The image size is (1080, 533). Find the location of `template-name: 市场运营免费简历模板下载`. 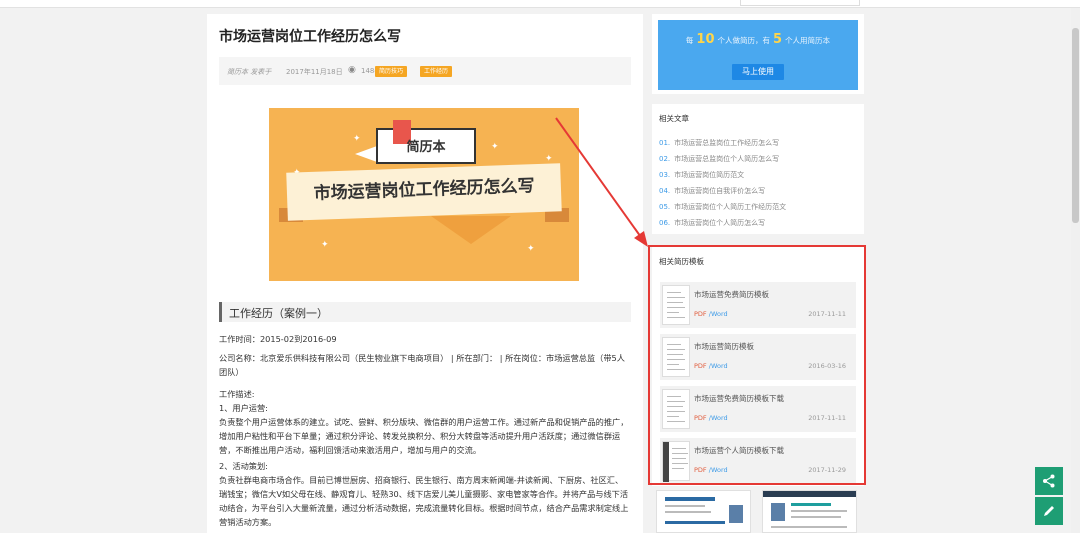

template-name: 市场运营免费简历模板下载 is located at coordinates (739, 398).